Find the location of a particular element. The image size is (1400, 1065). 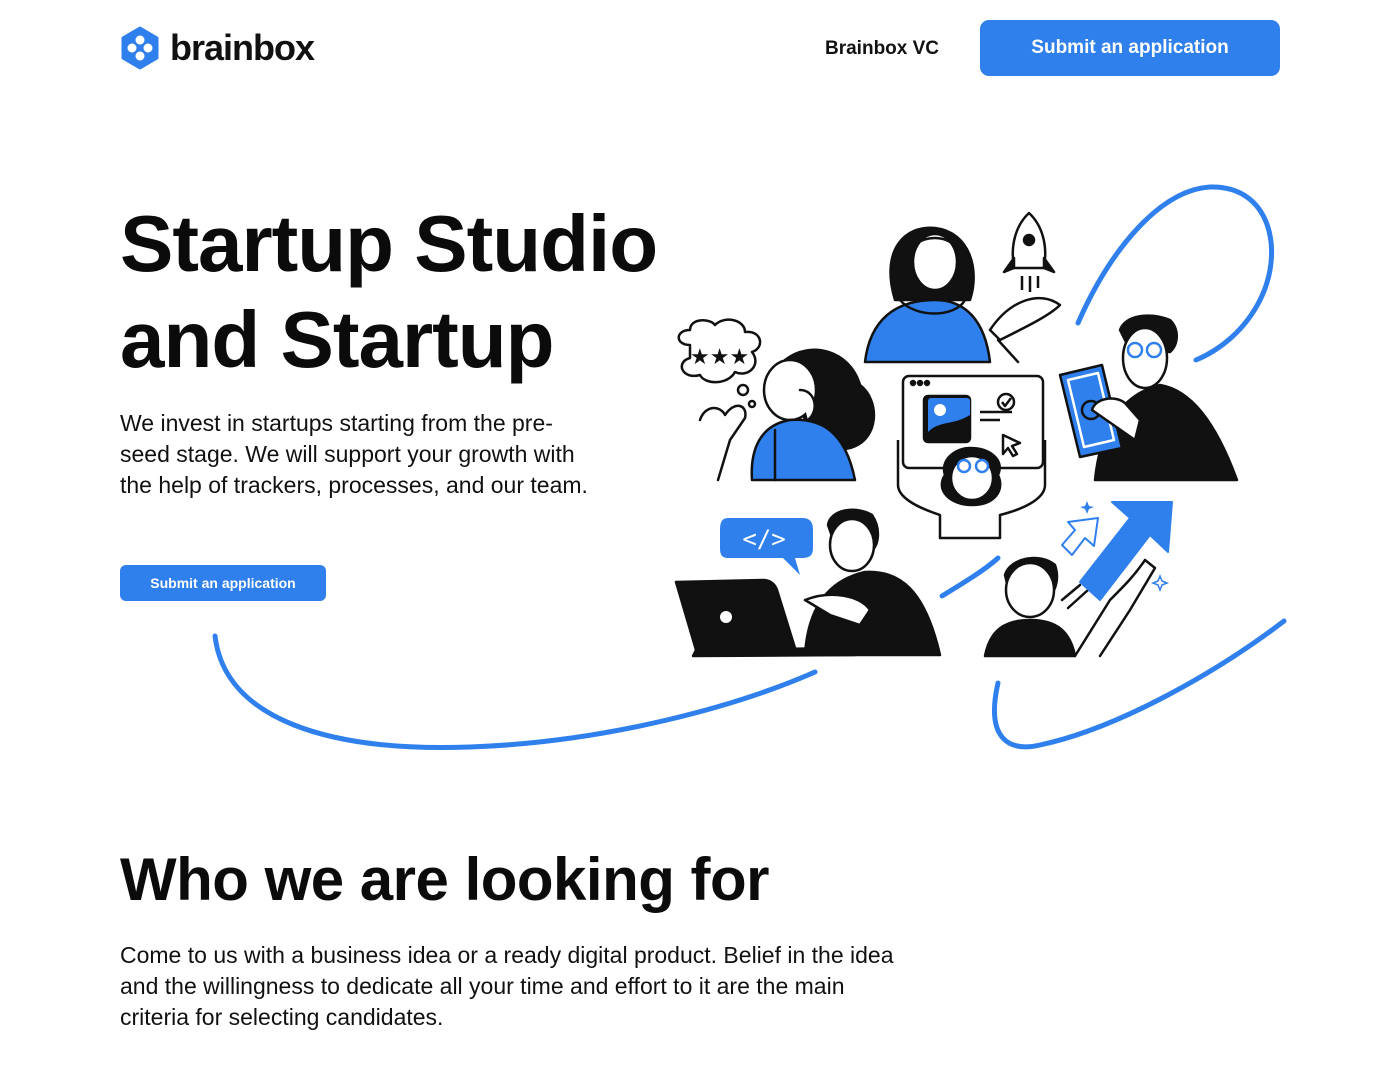

brand-logo: brainbox is located at coordinates (217, 48).